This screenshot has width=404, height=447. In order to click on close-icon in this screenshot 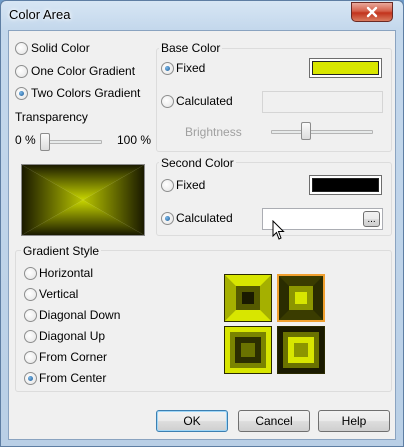, I will do `click(372, 12)`.